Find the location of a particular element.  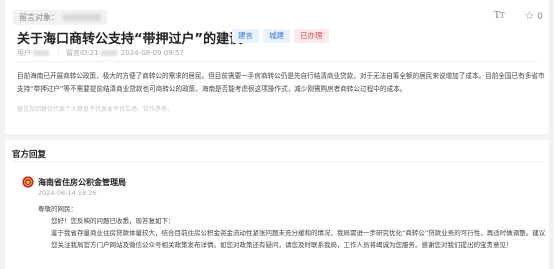

reply-time: 2024-06-14 18:26 is located at coordinates (67, 193).